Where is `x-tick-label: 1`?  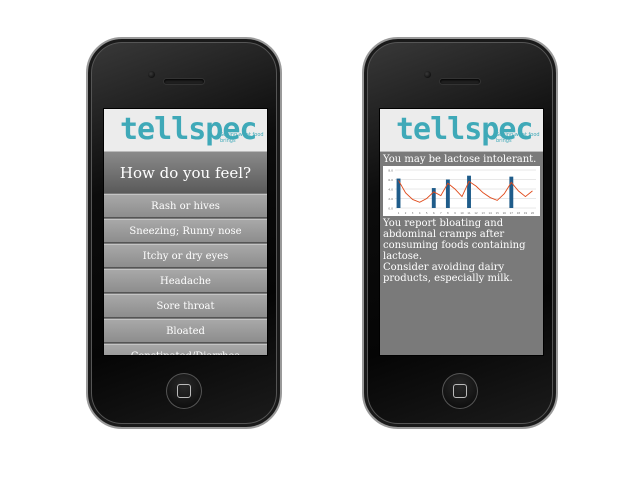 x-tick-label: 1 is located at coordinates (399, 213).